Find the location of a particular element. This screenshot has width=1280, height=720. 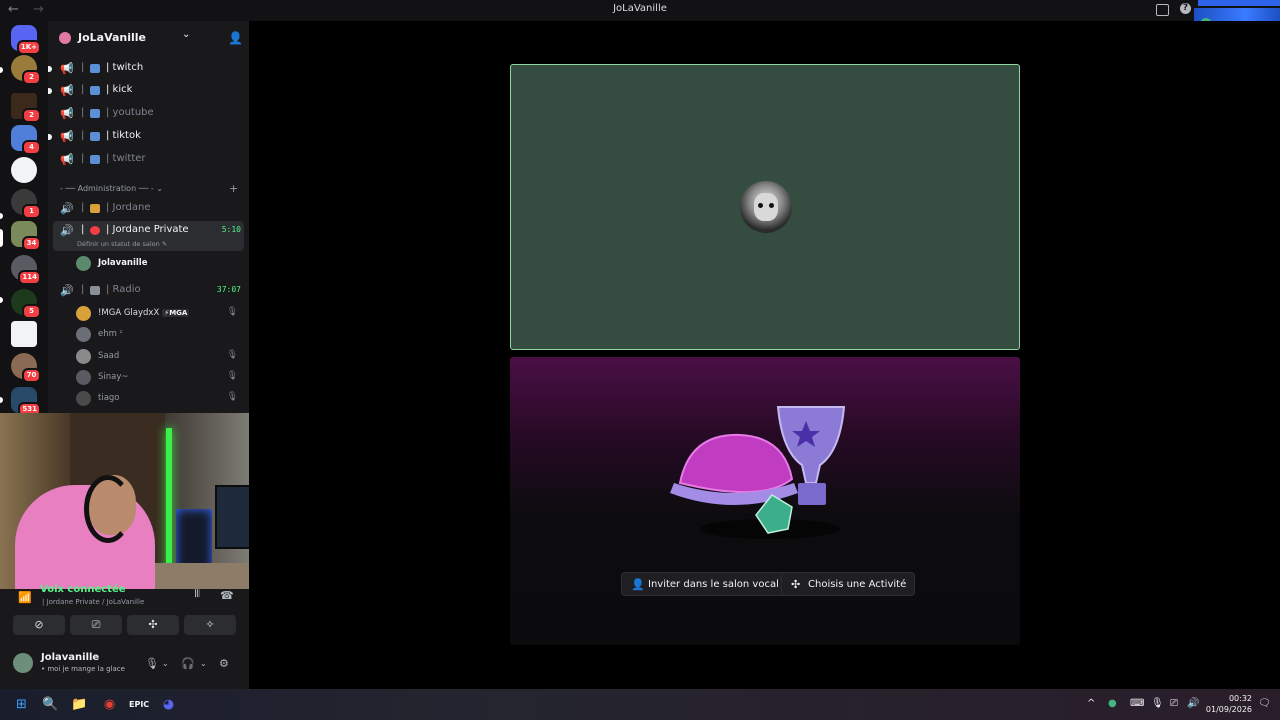

system-clock: 00:32 01/09/2026 is located at coordinates (1228, 704).